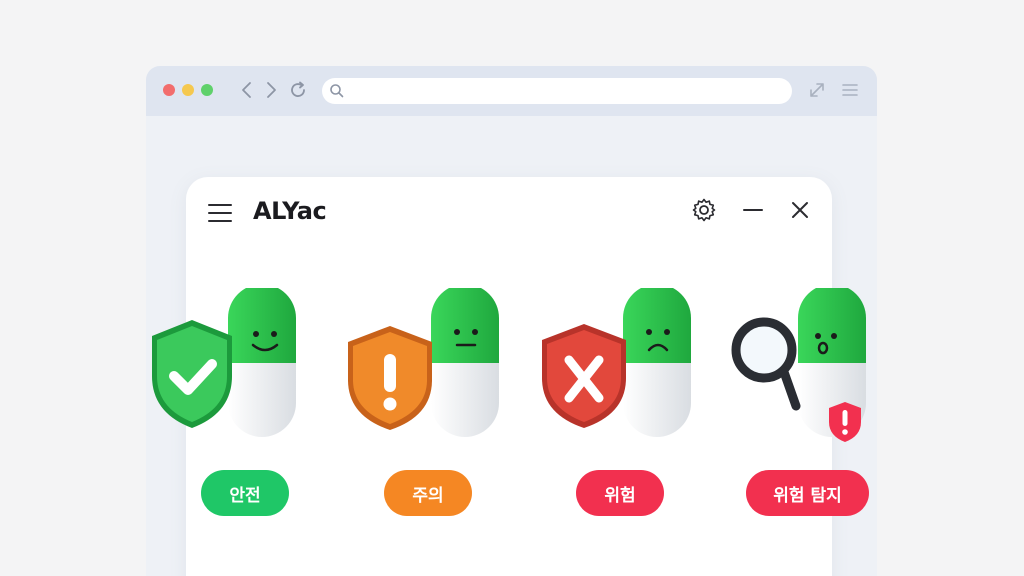  I want to click on browser-toolbar, so click(511, 91).